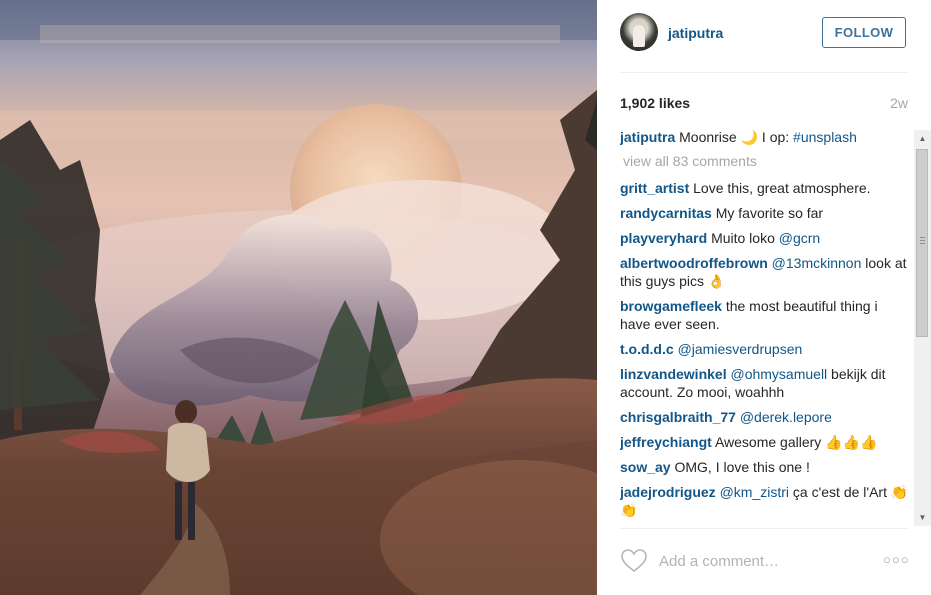 The width and height of the screenshot is (931, 595). Describe the element at coordinates (782, 188) in the screenshot. I see `comment-text: Love this, great atmosphere.` at that location.